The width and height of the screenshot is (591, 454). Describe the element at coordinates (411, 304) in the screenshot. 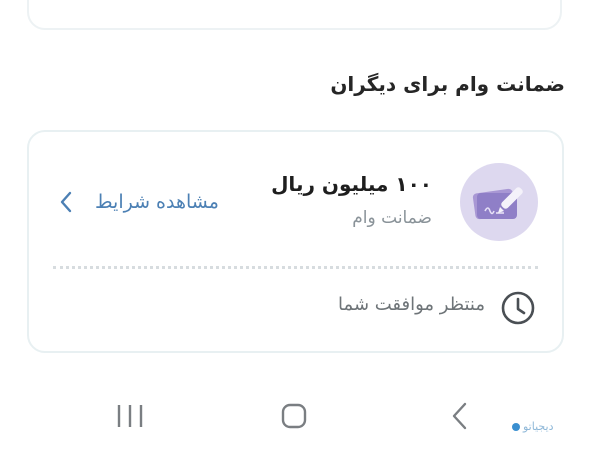

I see `status-text: منتظر موافقت شما` at that location.